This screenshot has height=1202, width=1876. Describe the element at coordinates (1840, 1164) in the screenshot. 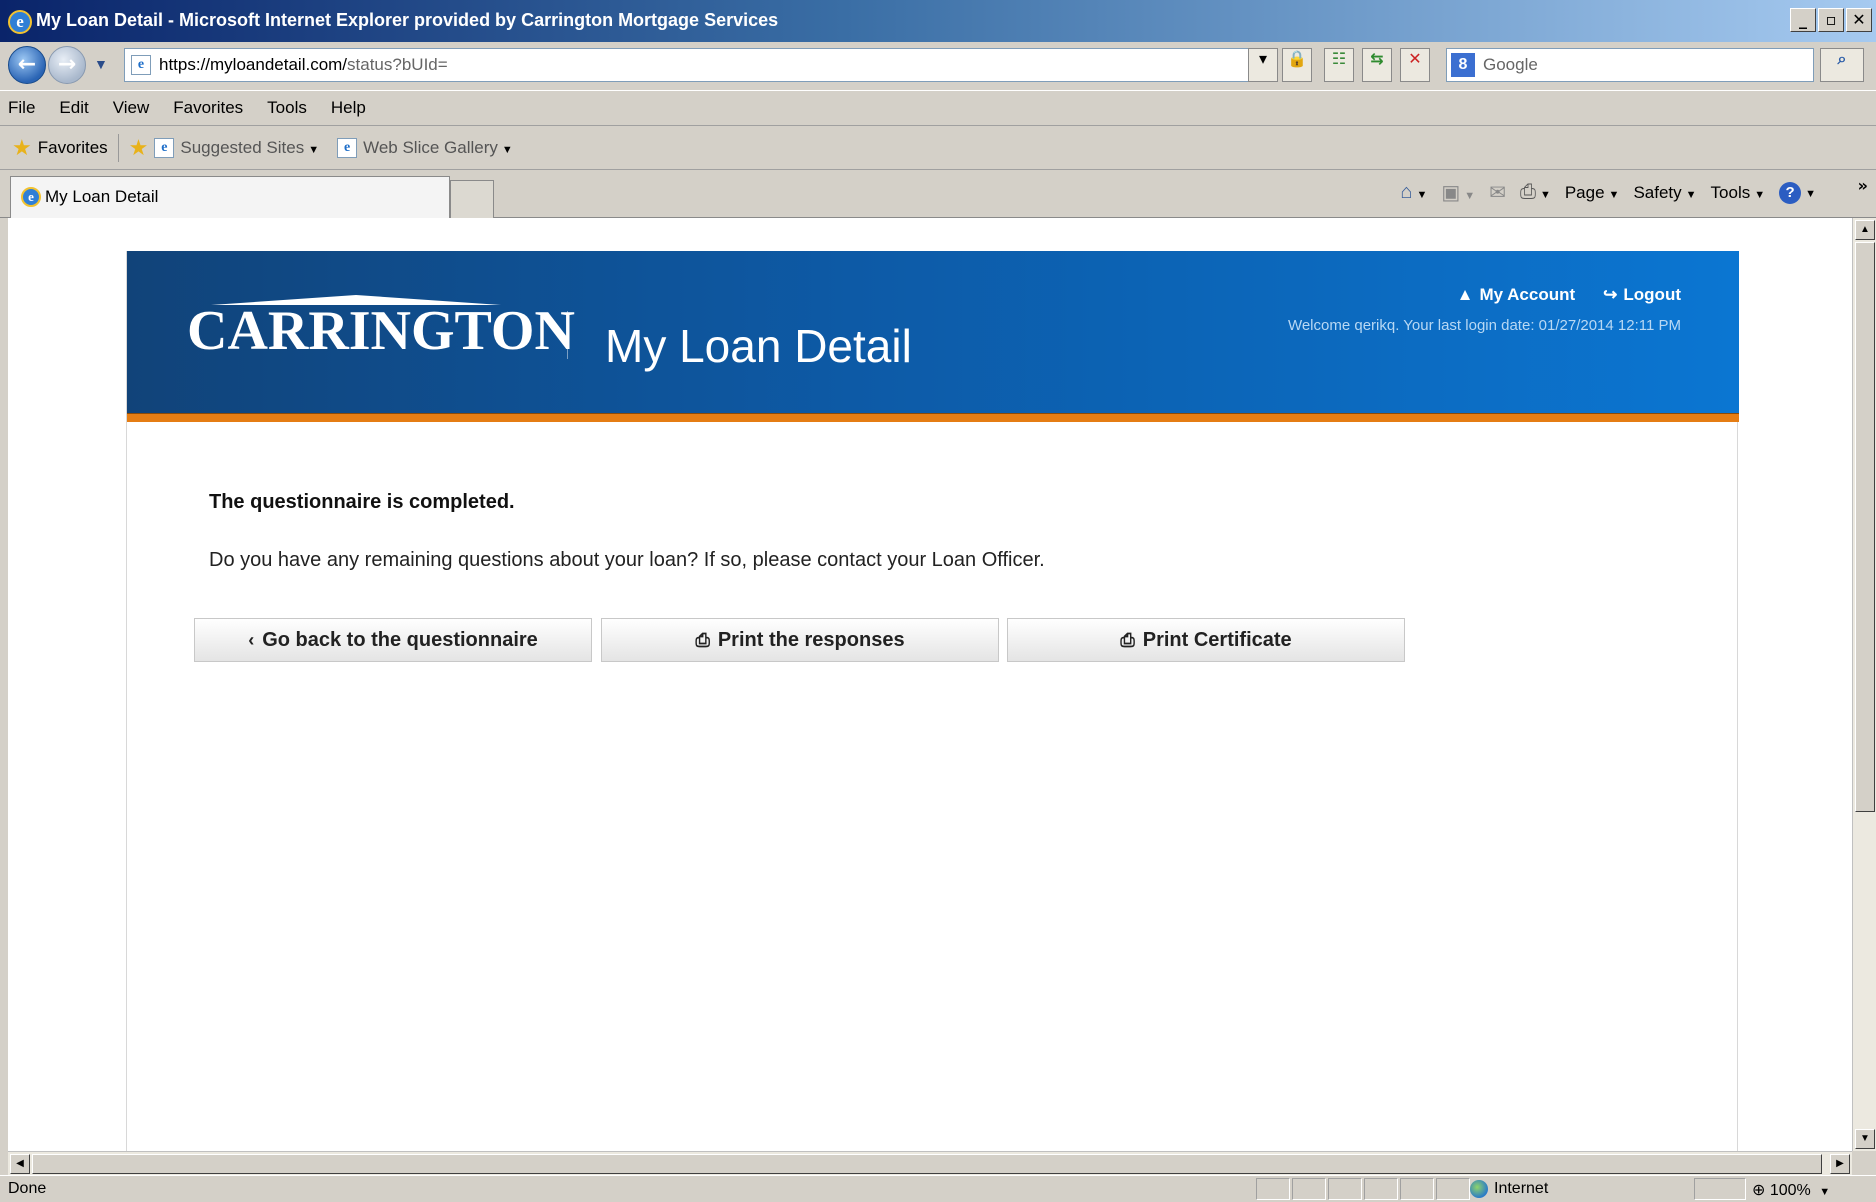

I see `scroll-right-icon: ▶` at that location.